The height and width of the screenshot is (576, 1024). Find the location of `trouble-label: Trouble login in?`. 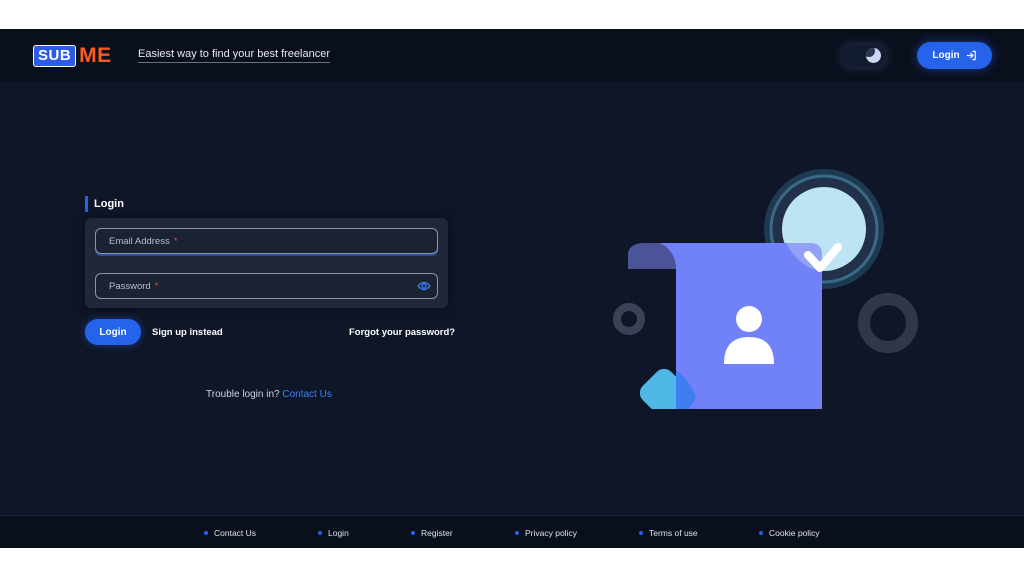

trouble-label: Trouble login in? is located at coordinates (243, 394).